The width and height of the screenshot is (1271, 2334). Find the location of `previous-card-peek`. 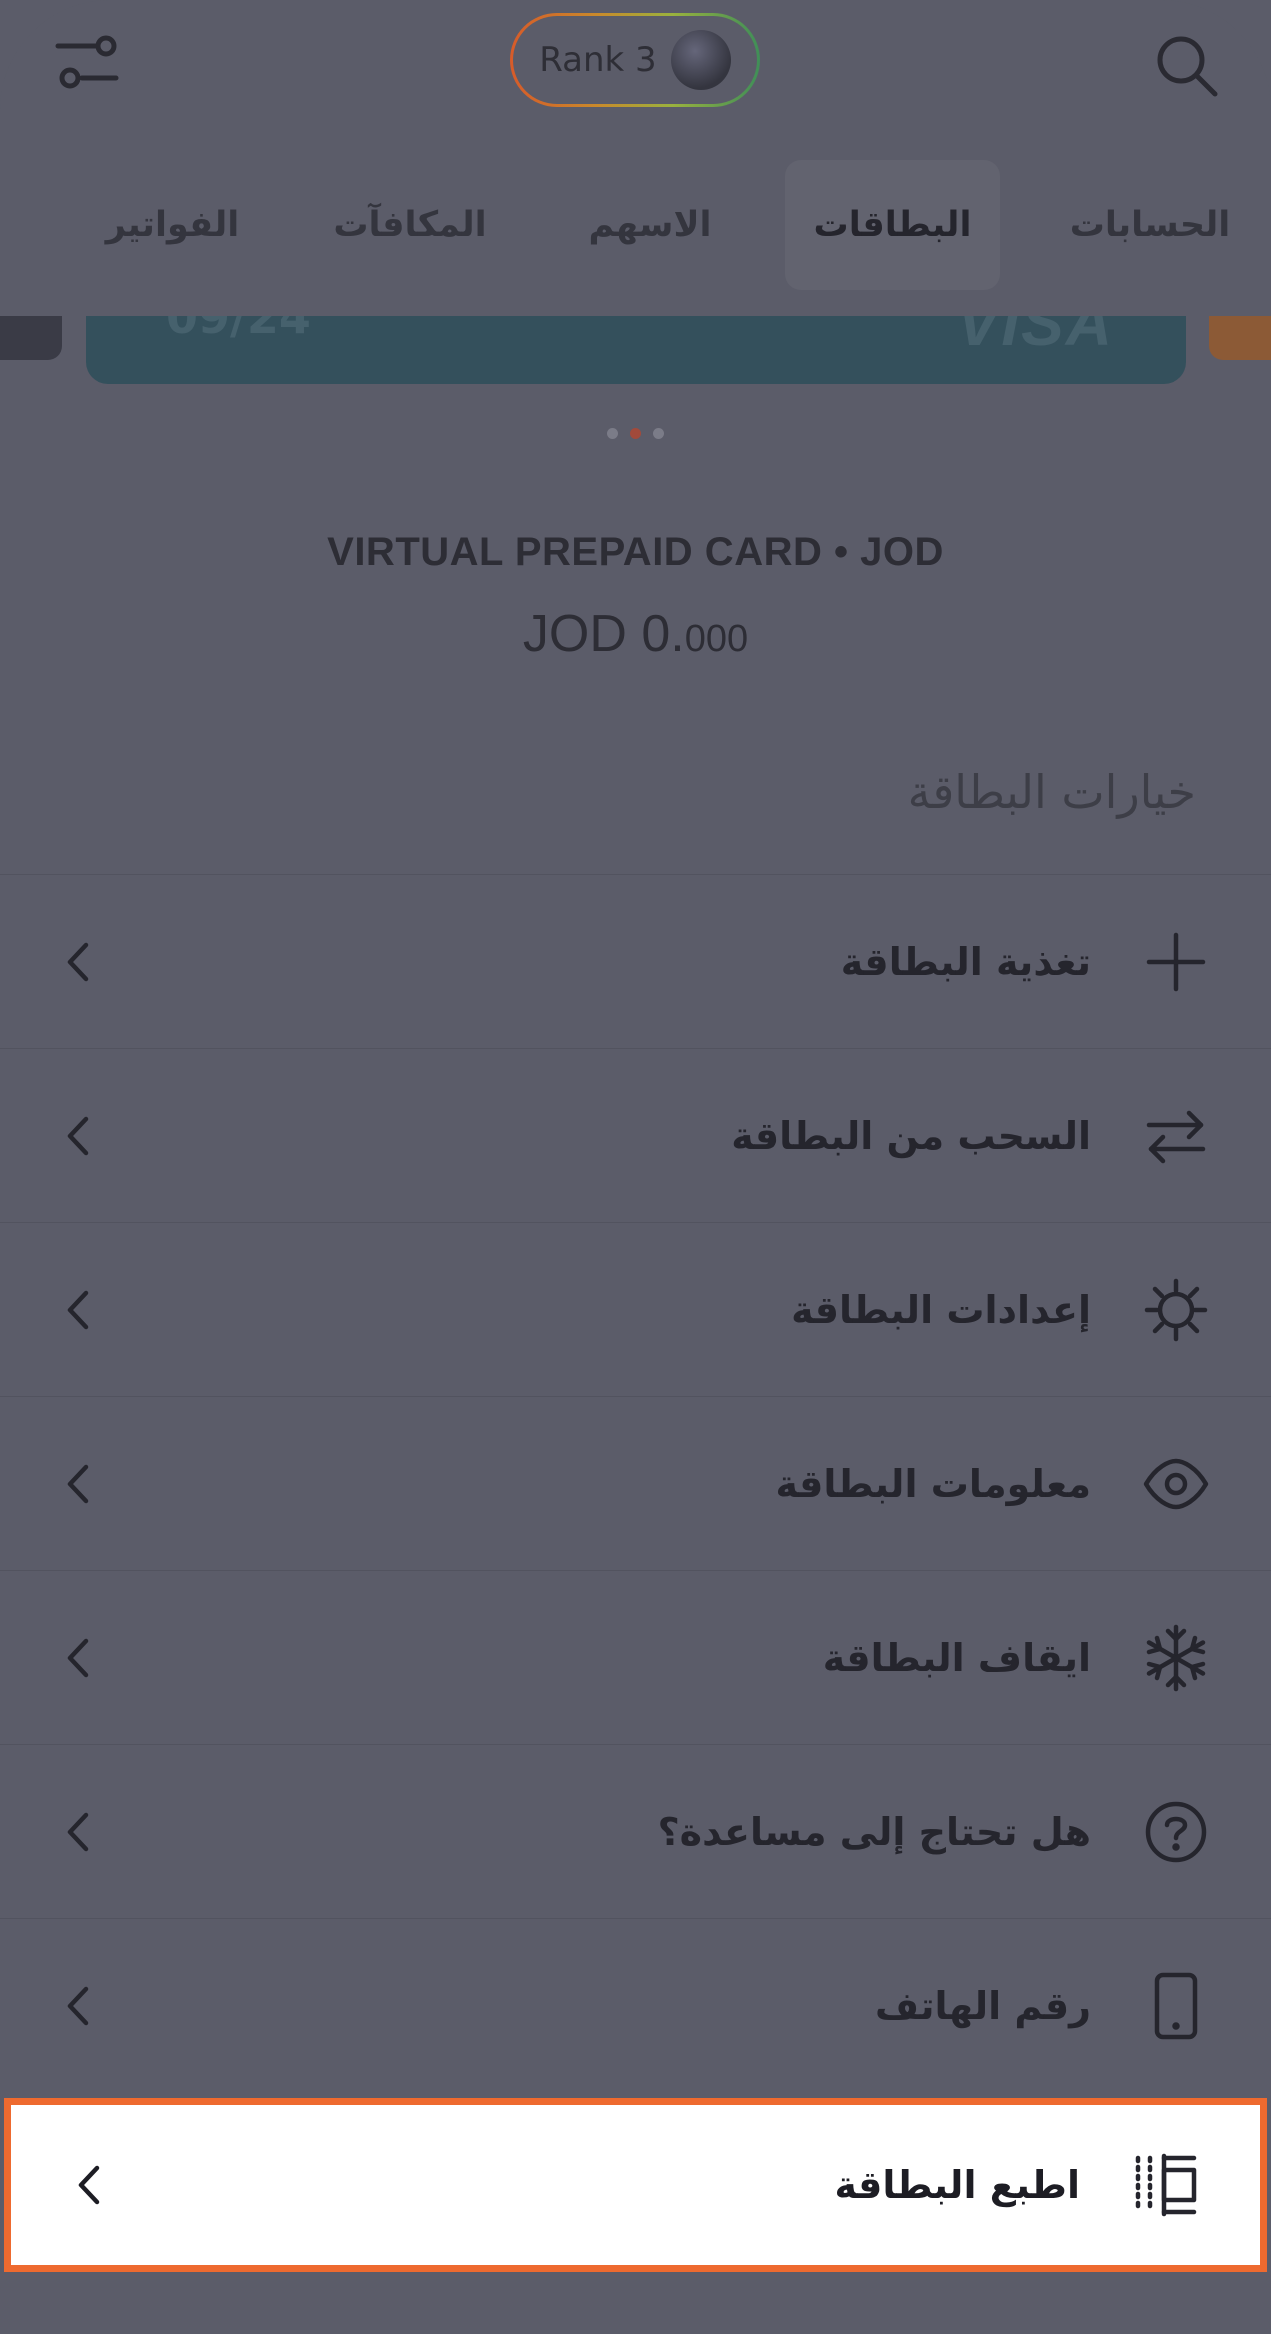

previous-card-peek is located at coordinates (31, 338).